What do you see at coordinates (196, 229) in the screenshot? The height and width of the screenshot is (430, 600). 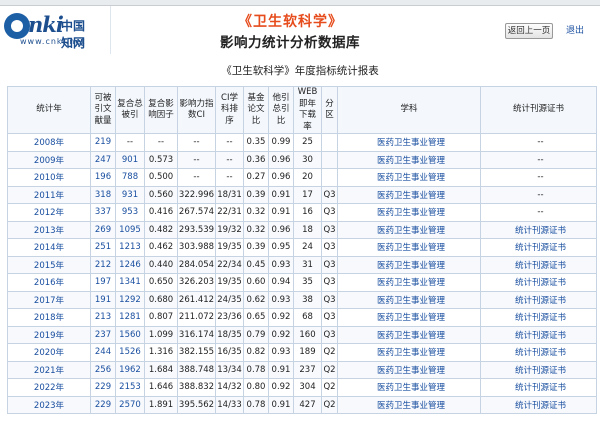 I see `ci-cell: 293.539` at bounding box center [196, 229].